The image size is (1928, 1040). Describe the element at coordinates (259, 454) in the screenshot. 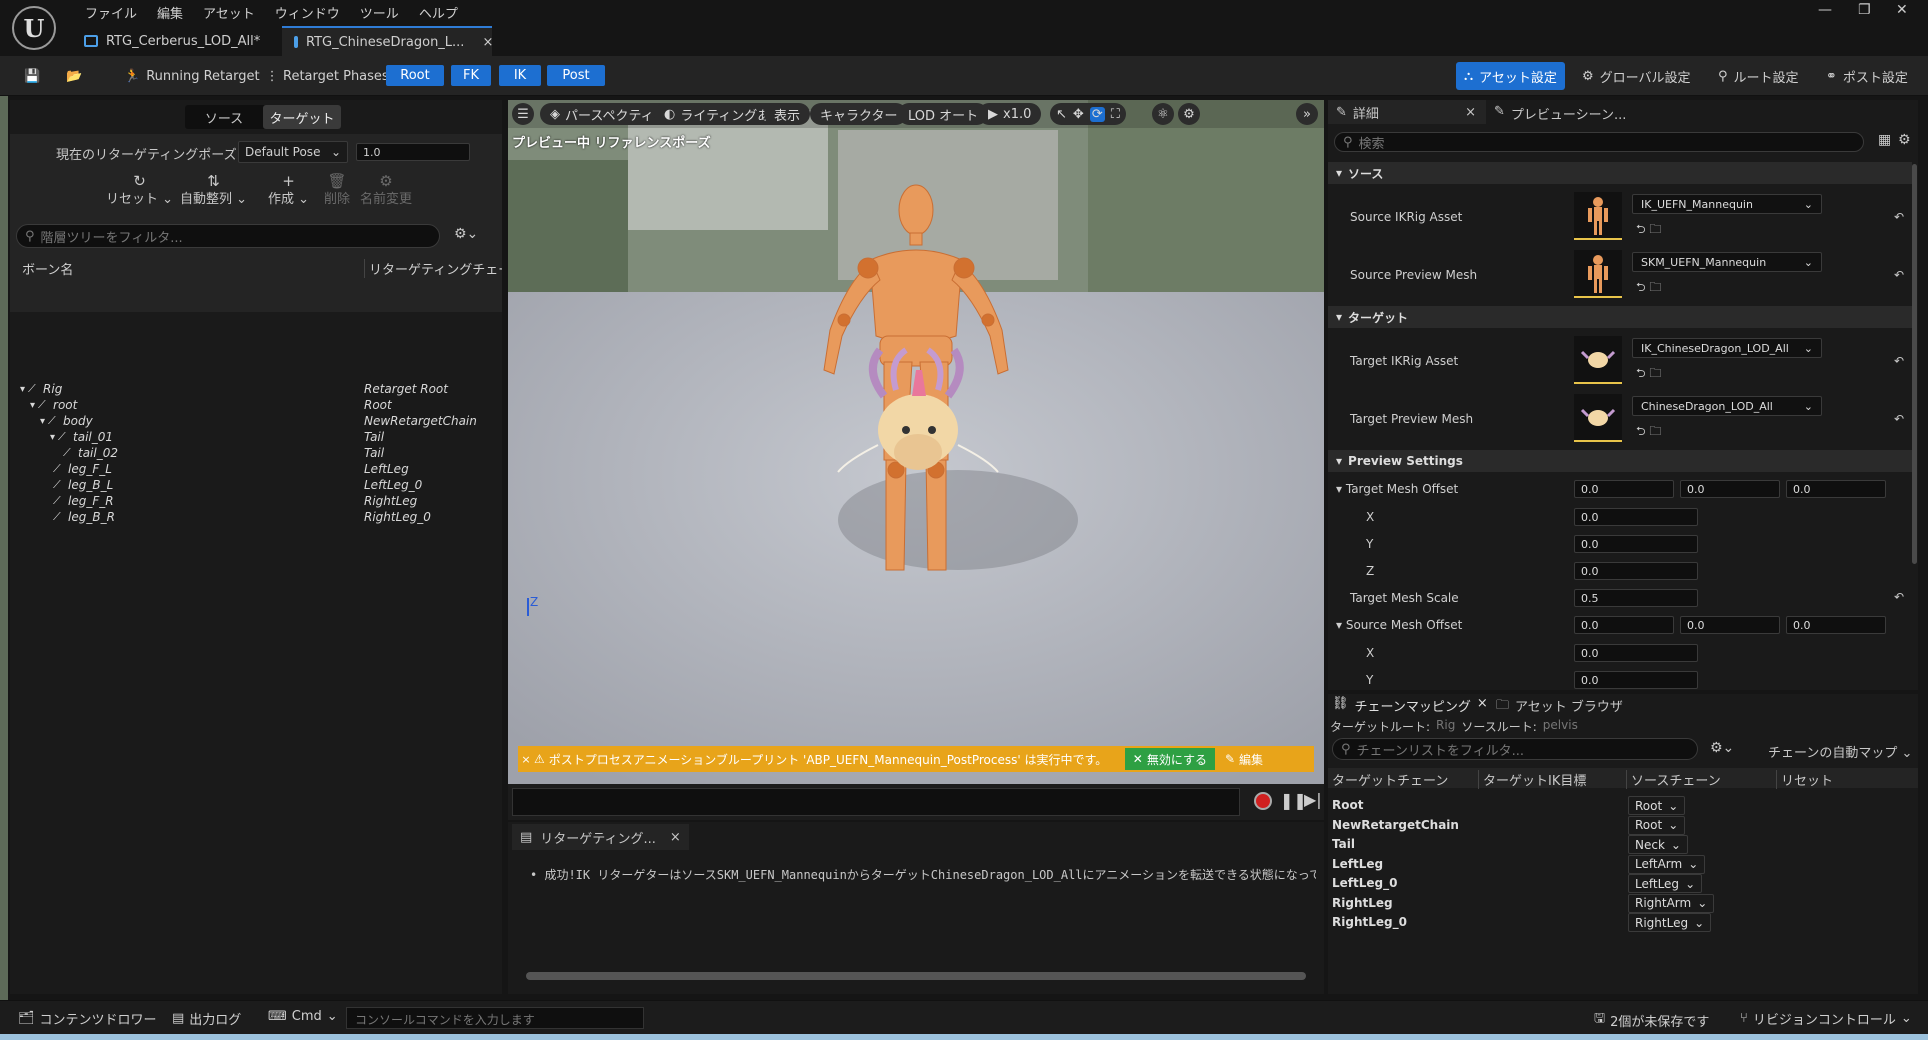

I see `bone-row: ⟋ tail_02 Tail` at that location.